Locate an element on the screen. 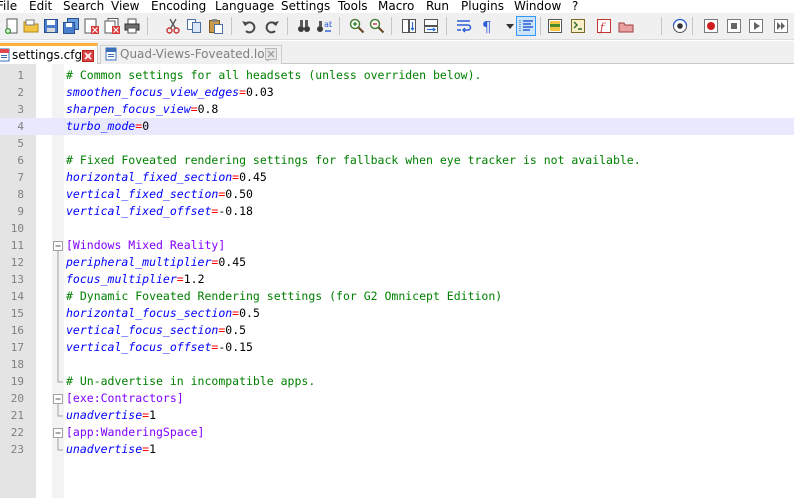 The width and height of the screenshot is (794, 498). menu-run: Run is located at coordinates (437, 6).